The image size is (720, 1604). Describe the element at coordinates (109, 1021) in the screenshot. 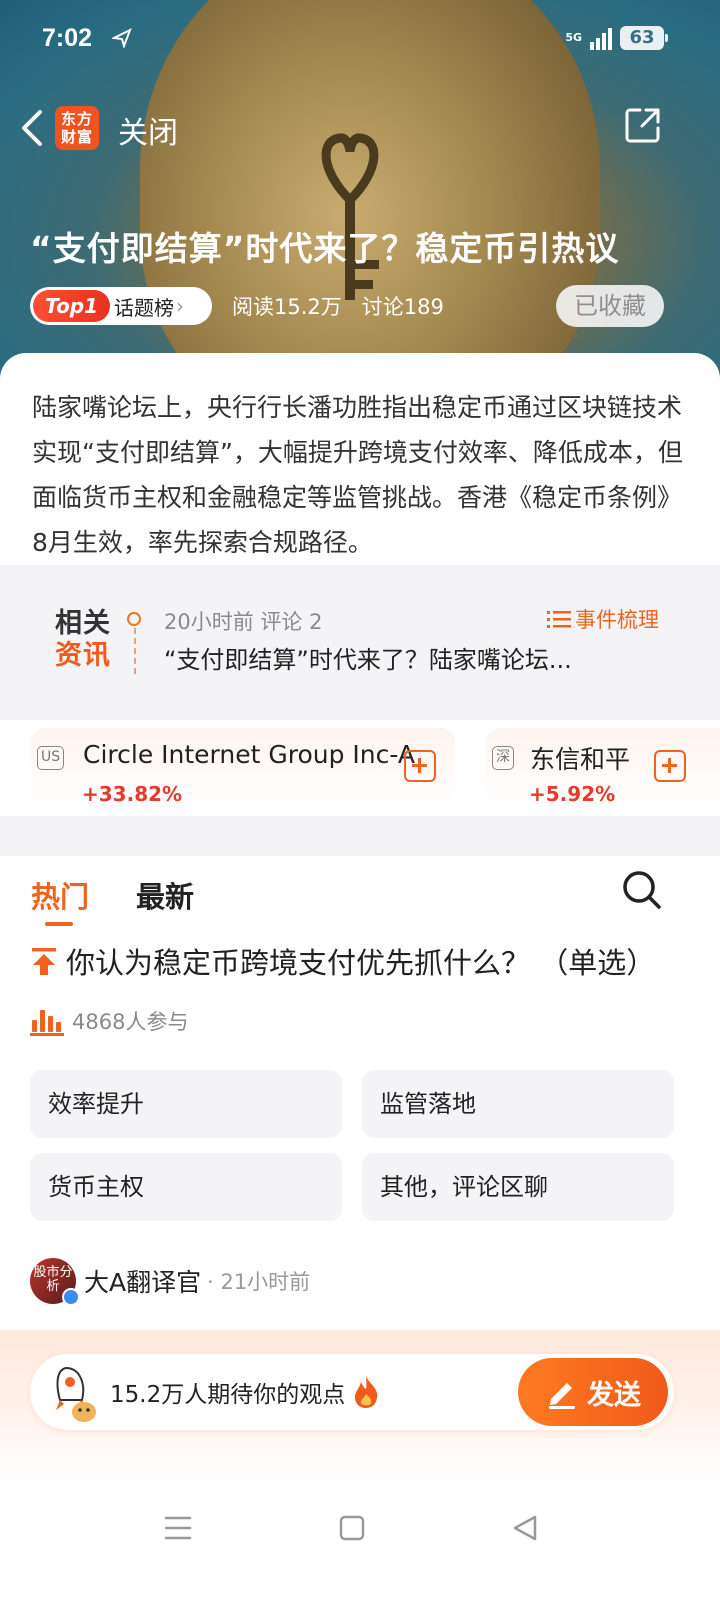

I see `poll-participants: 4868人参与` at that location.